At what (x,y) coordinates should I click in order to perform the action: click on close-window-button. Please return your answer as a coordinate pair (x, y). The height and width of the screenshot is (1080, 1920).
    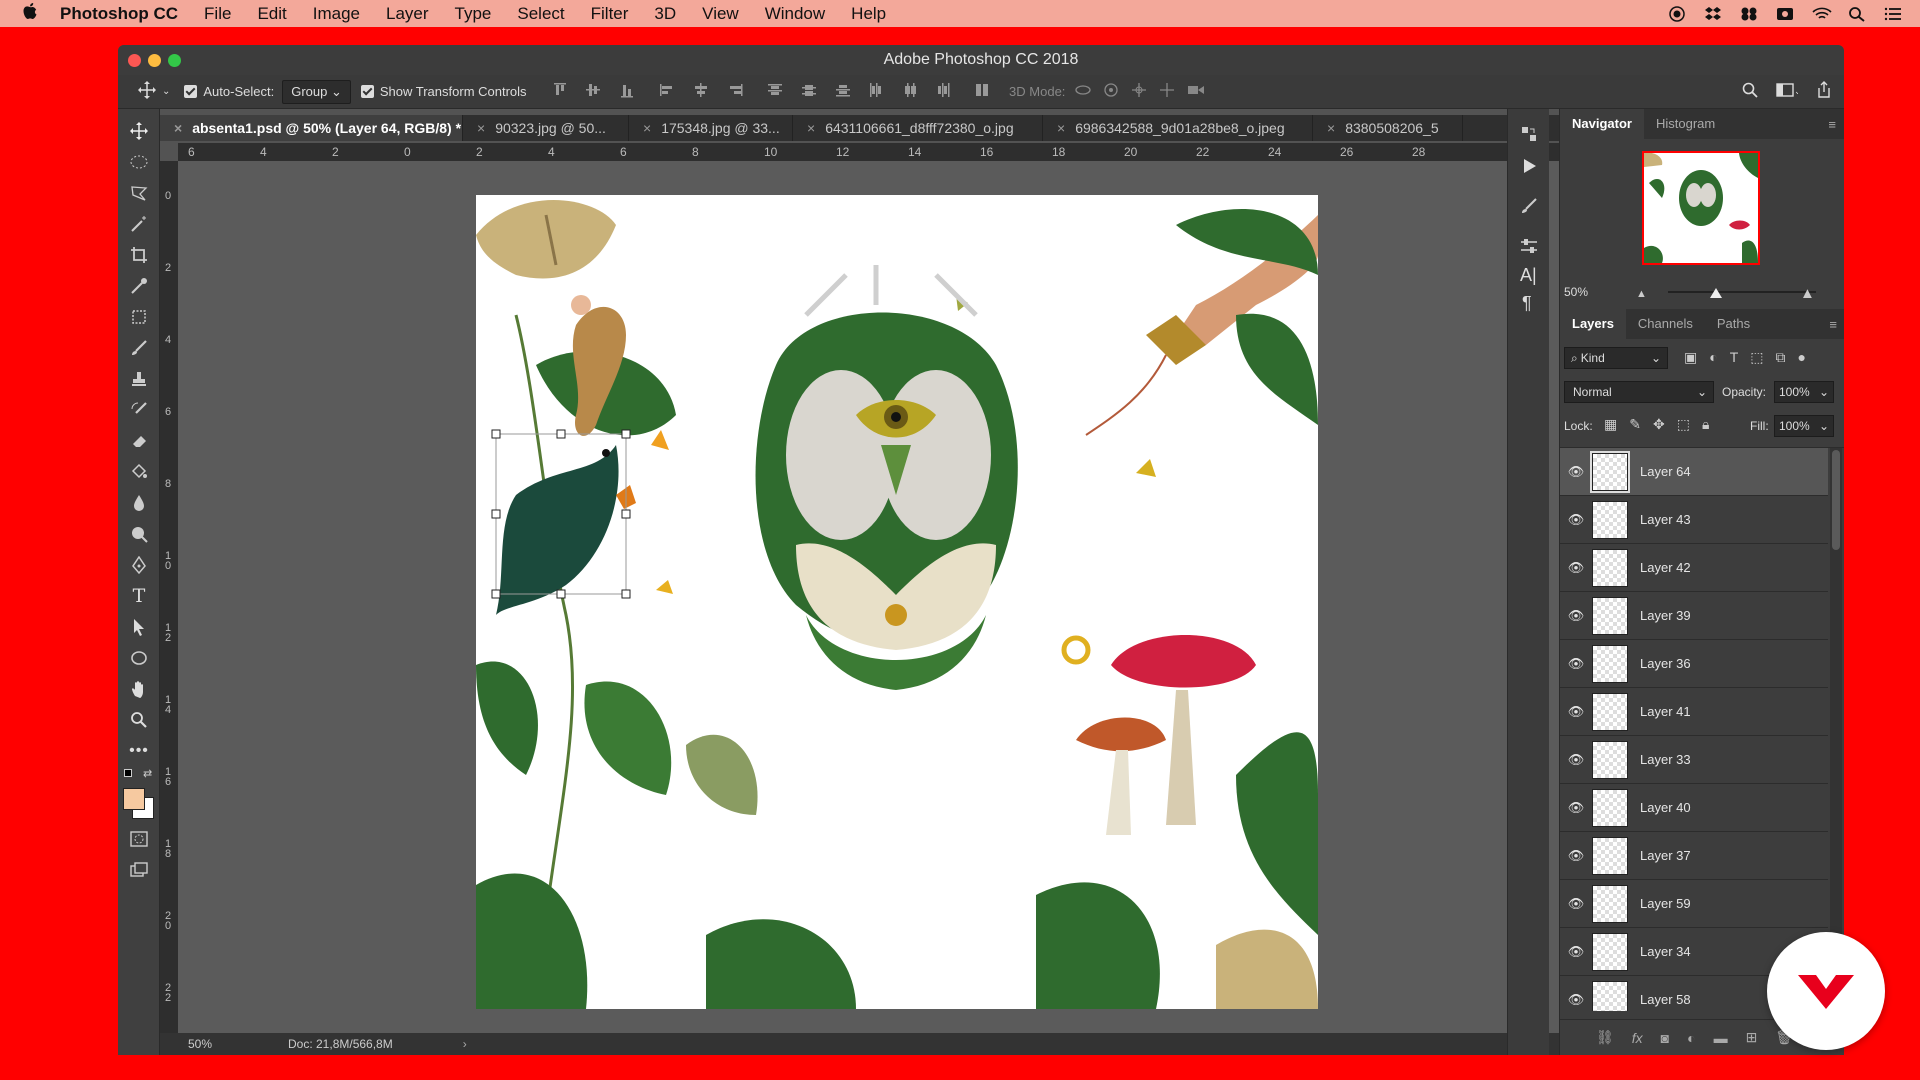
    Looking at the image, I should click on (134, 60).